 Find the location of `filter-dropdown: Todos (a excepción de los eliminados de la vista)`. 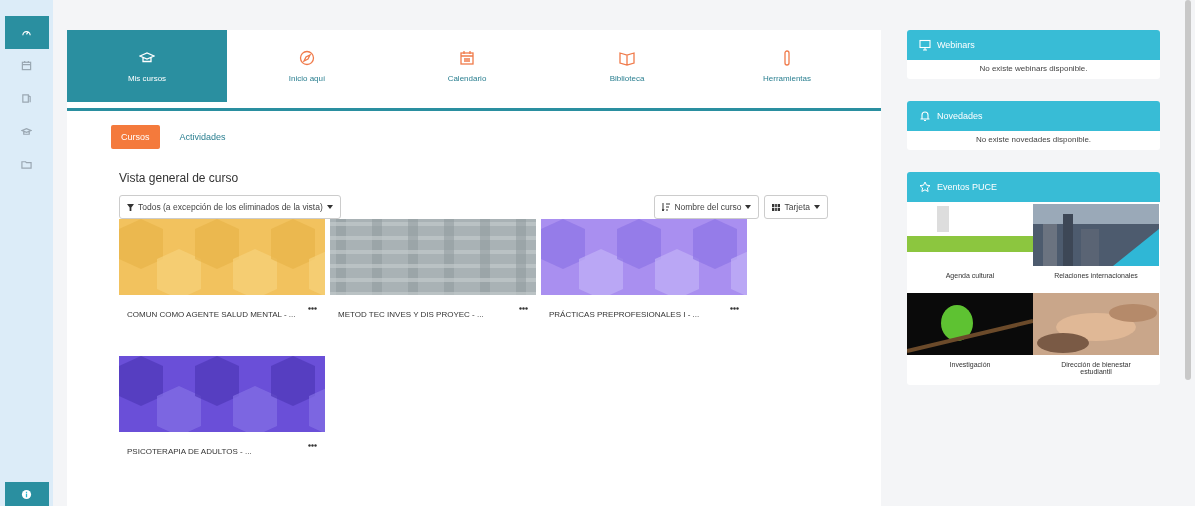

filter-dropdown: Todos (a excepción de los eliminados de la vista) is located at coordinates (230, 207).